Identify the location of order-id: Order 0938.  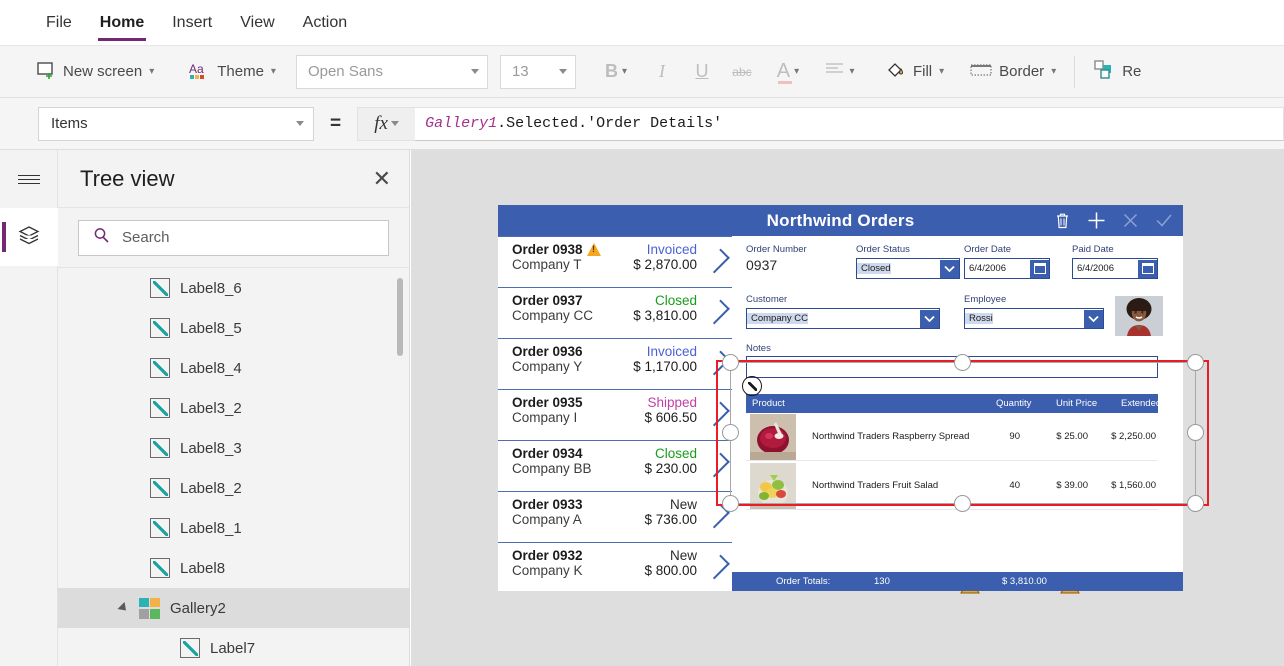
(557, 249).